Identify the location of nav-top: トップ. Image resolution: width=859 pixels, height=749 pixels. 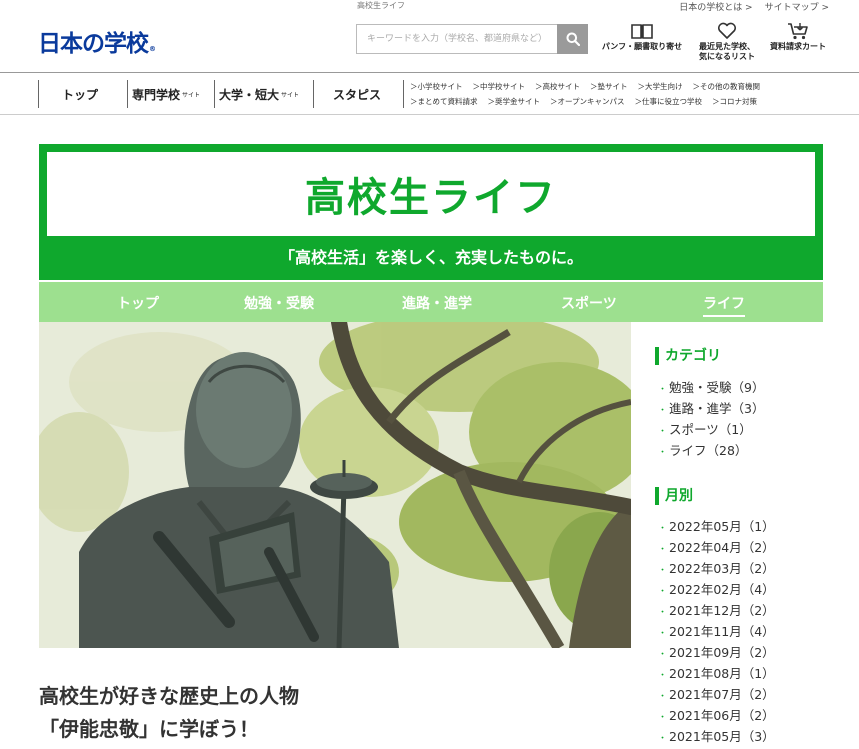
(80, 94).